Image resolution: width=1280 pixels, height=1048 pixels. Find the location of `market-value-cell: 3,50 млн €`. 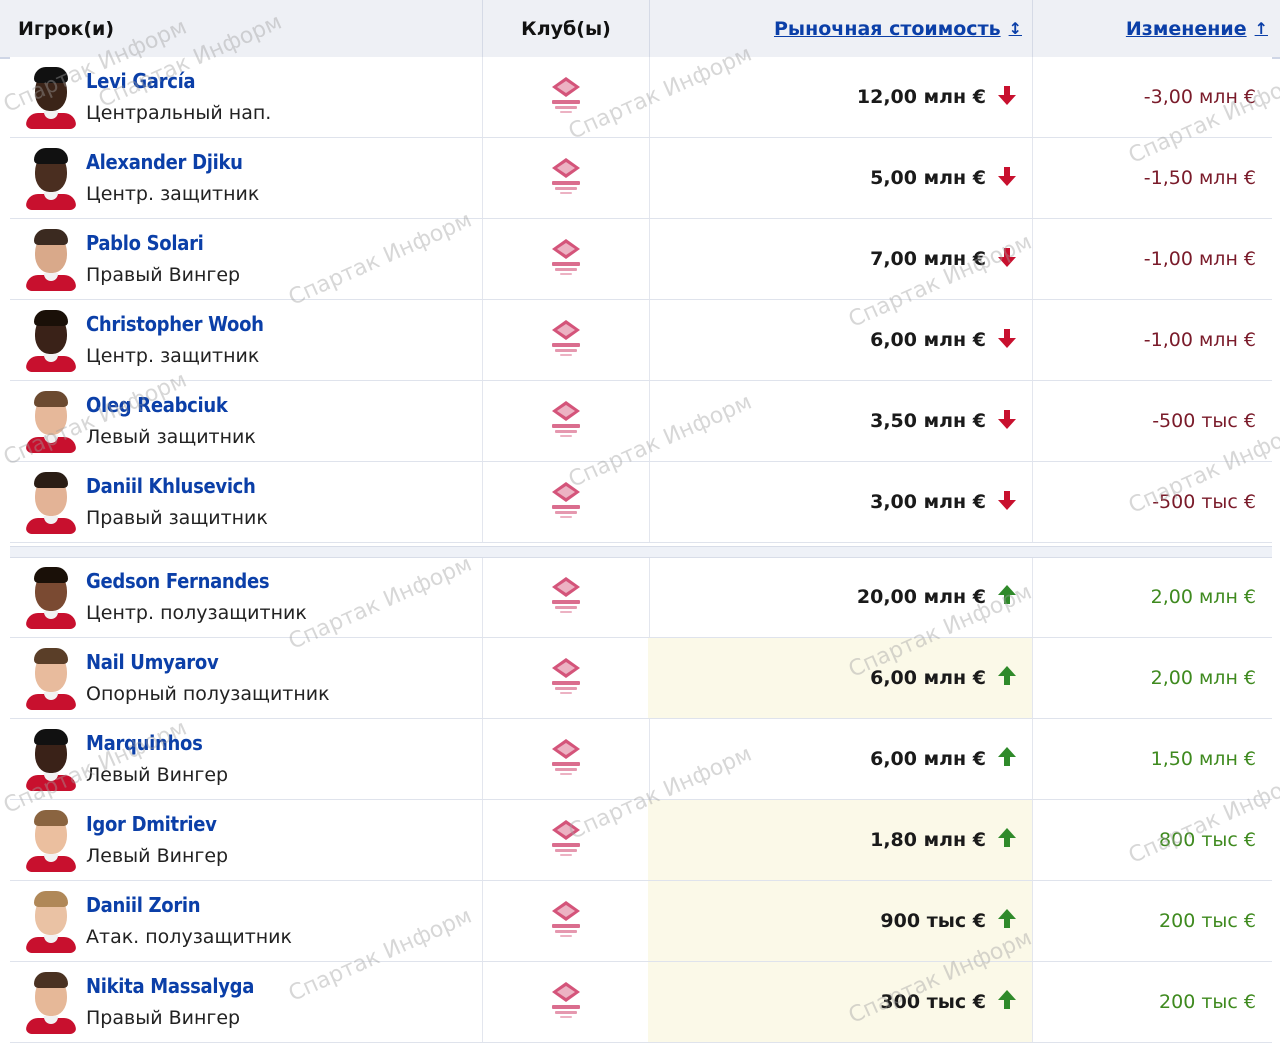

market-value-cell: 3,50 млн € is located at coordinates (840, 421).